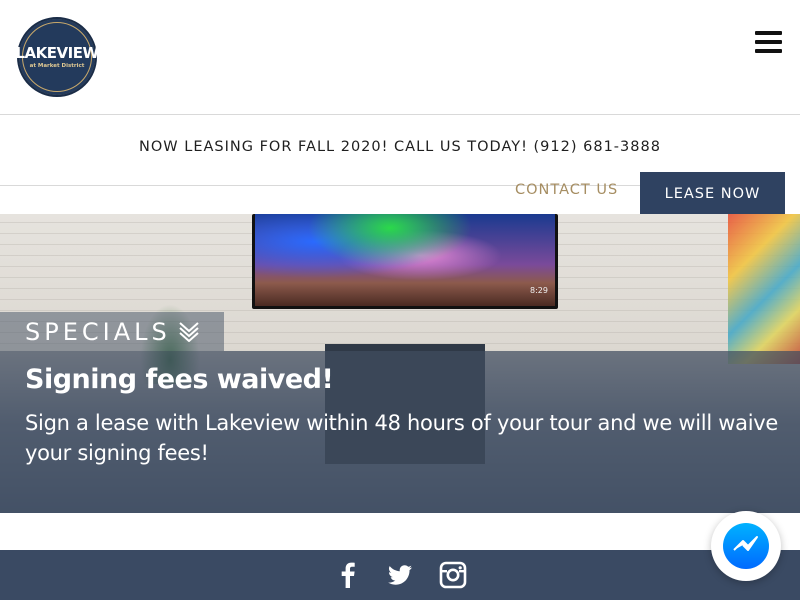  What do you see at coordinates (400, 575) in the screenshot?
I see `twitter-icon` at bounding box center [400, 575].